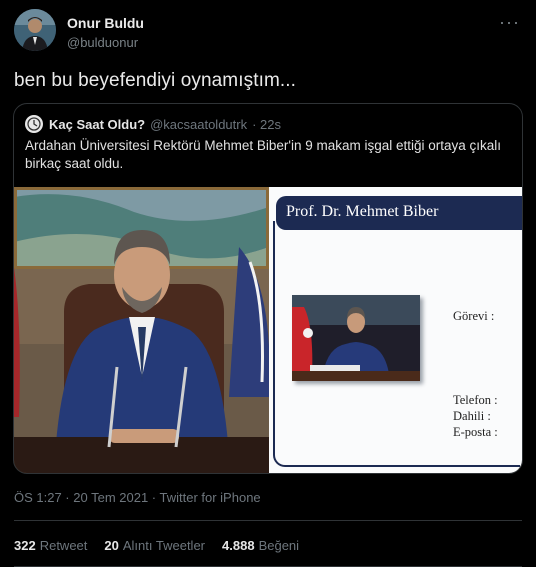  I want to click on card-title-bar: Prof. Dr. Mehmet Biber, so click(399, 213).